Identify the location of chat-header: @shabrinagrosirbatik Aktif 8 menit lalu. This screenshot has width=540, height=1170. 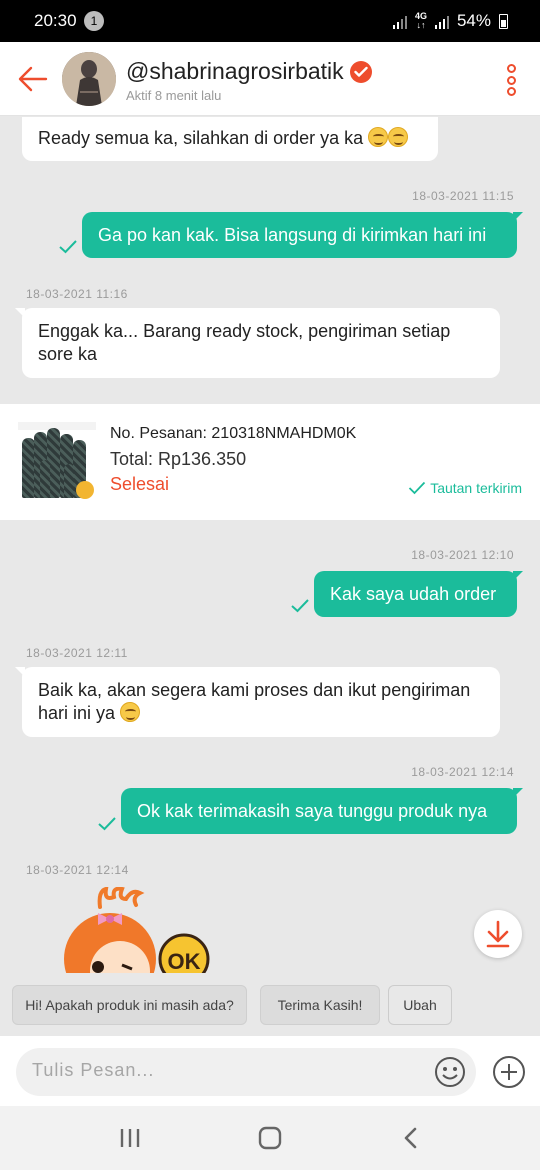
(270, 79).